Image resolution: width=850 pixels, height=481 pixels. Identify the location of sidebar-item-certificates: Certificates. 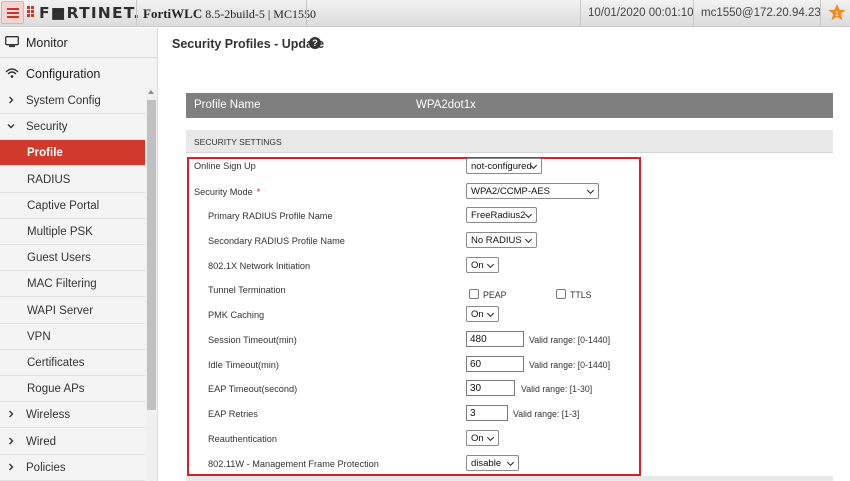
(72, 363).